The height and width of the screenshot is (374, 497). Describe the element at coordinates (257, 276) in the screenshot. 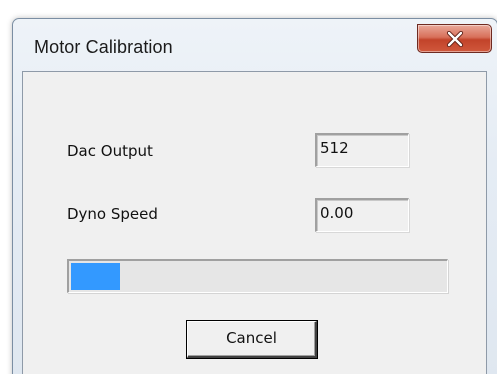

I see `calibration-progress-bar` at that location.